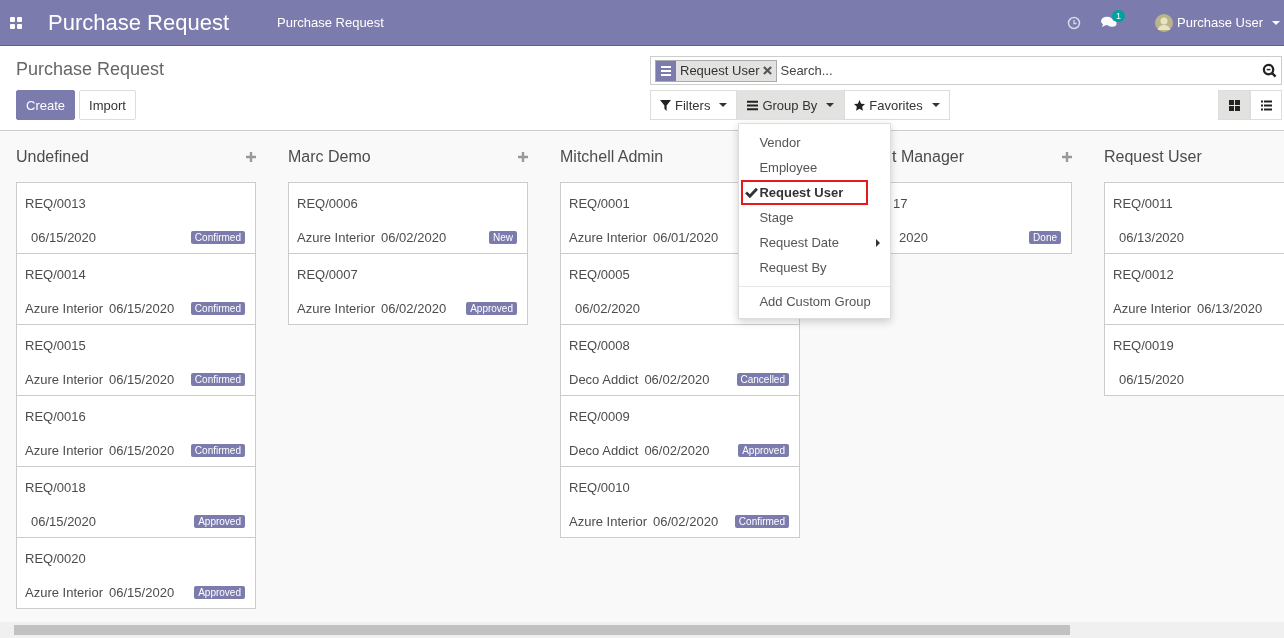 The width and height of the screenshot is (1284, 638). I want to click on card-reference: REQ/0013, so click(56, 204).